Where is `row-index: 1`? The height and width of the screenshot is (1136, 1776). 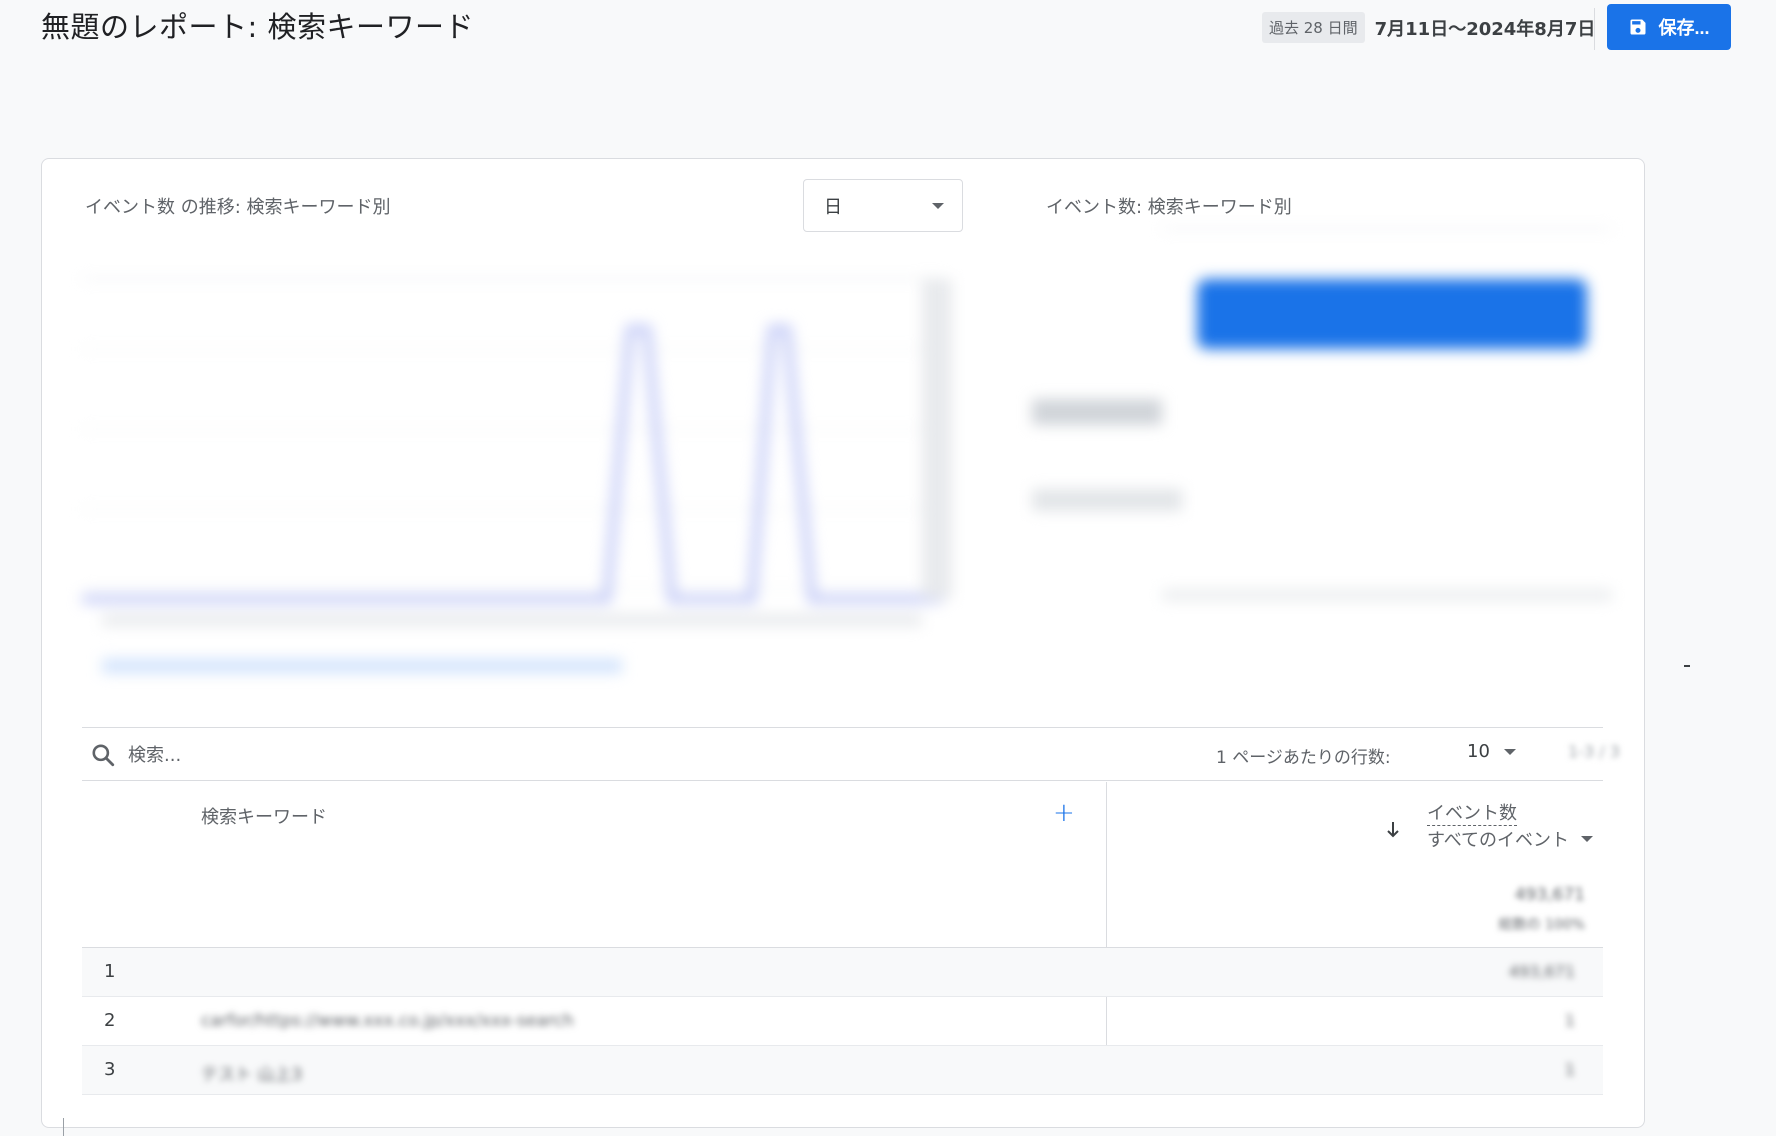 row-index: 1 is located at coordinates (110, 971).